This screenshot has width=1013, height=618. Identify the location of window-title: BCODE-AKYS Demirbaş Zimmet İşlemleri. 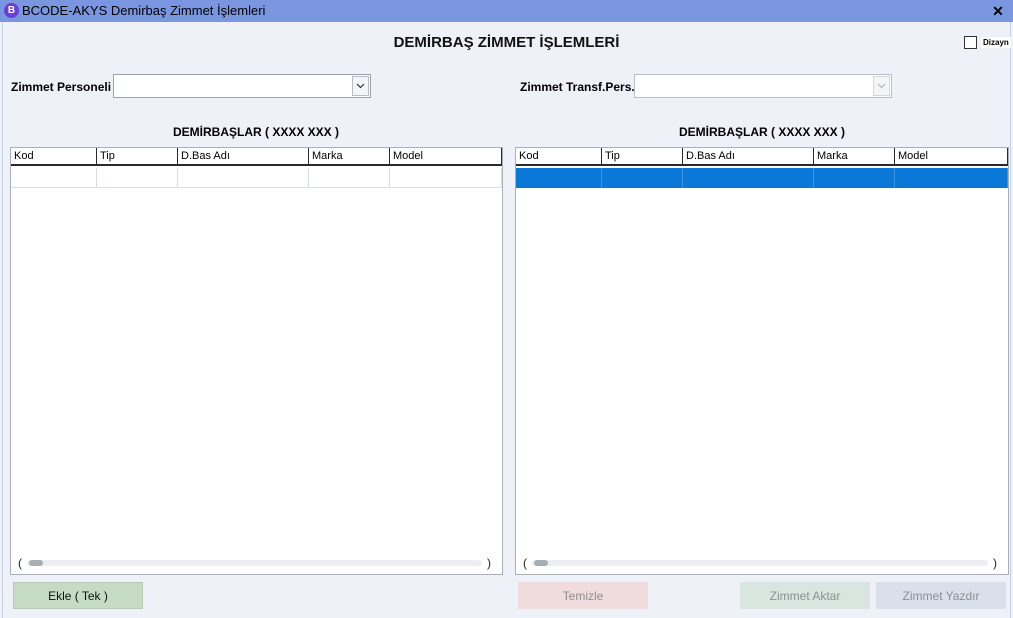
(144, 10).